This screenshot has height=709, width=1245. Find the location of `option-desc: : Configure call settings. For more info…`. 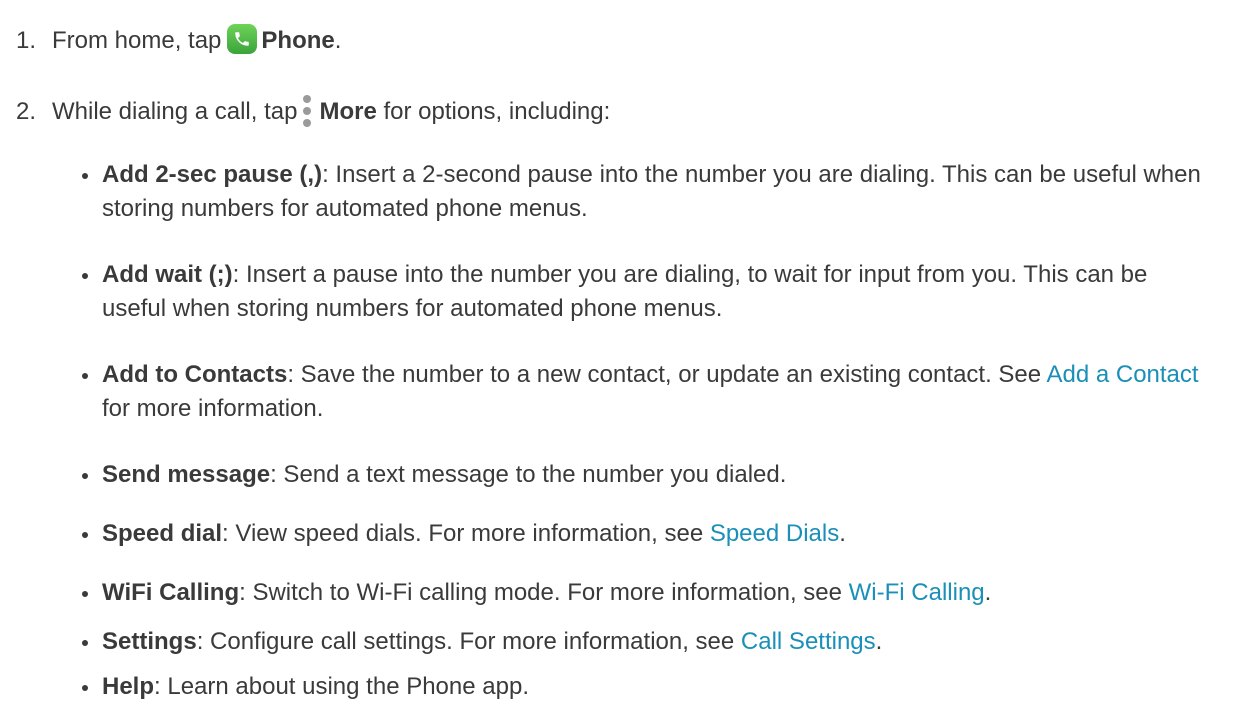

option-desc: : Configure call settings. For more info… is located at coordinates (468, 641).